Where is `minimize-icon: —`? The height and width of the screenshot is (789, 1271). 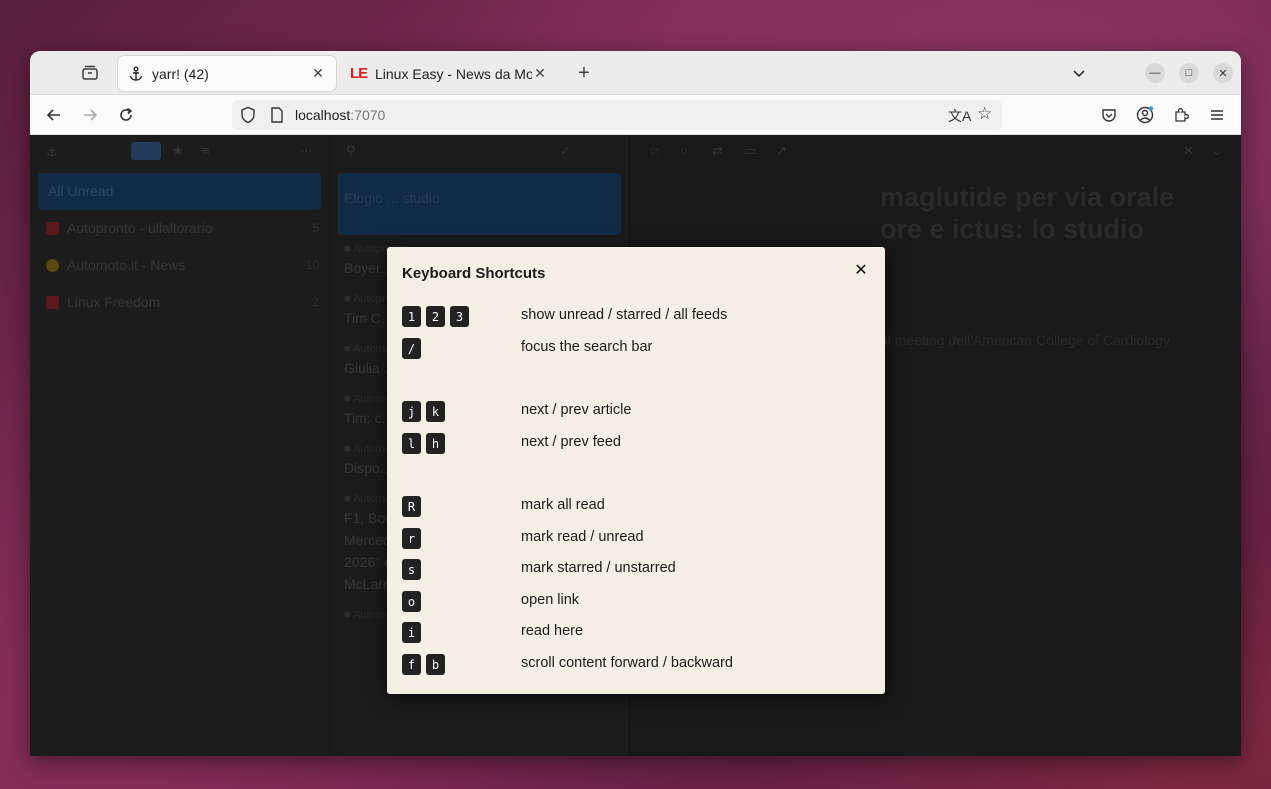
minimize-icon: — is located at coordinates (1155, 73).